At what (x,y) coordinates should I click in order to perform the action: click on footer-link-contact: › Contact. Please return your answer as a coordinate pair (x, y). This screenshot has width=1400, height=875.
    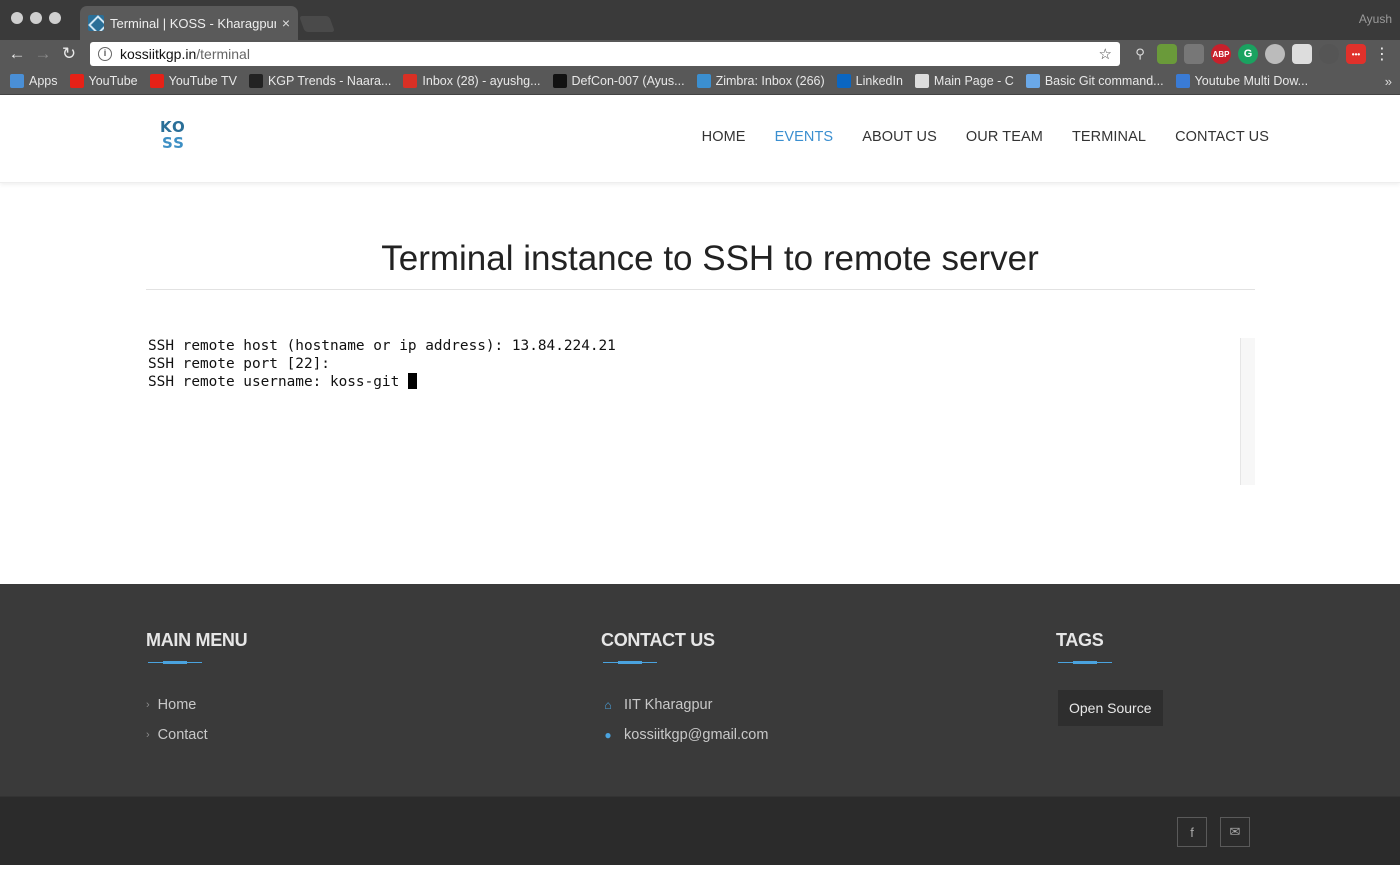
    Looking at the image, I should click on (196, 735).